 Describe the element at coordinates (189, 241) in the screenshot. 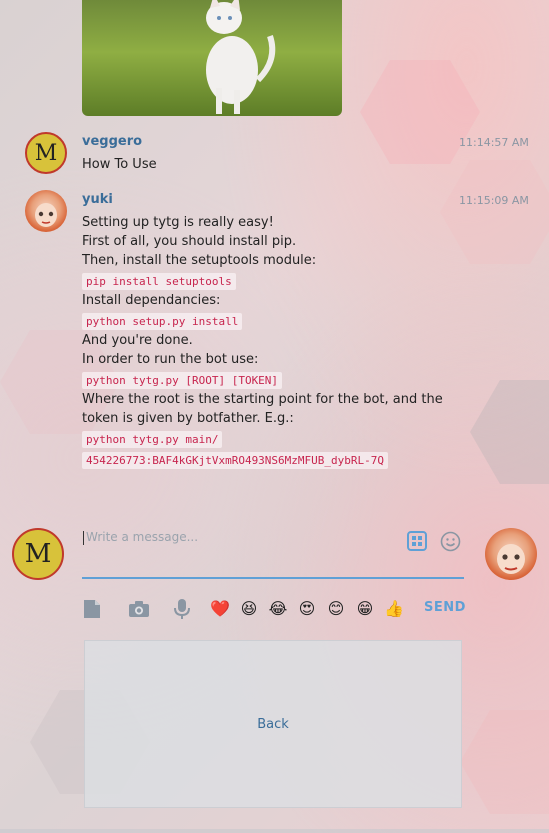

I see `message-line: First of all, you should install pip.` at that location.